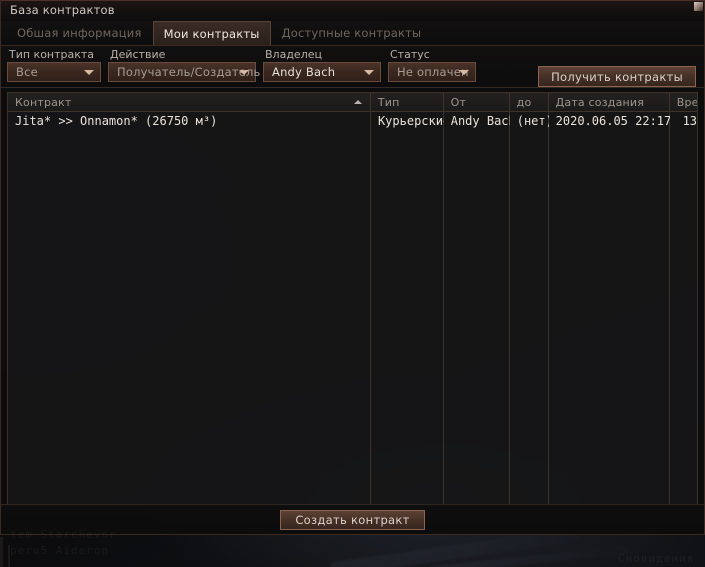  Describe the element at coordinates (52, 54) in the screenshot. I see `contract-type-label: Тип контракта` at that location.